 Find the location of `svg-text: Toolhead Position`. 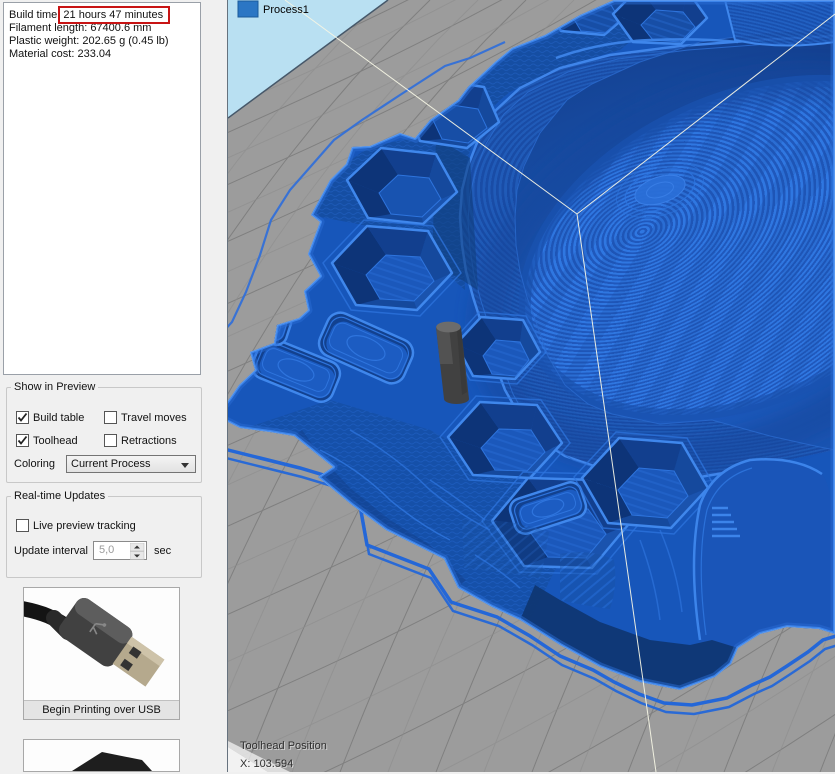

svg-text: Toolhead Position is located at coordinates (283, 746).